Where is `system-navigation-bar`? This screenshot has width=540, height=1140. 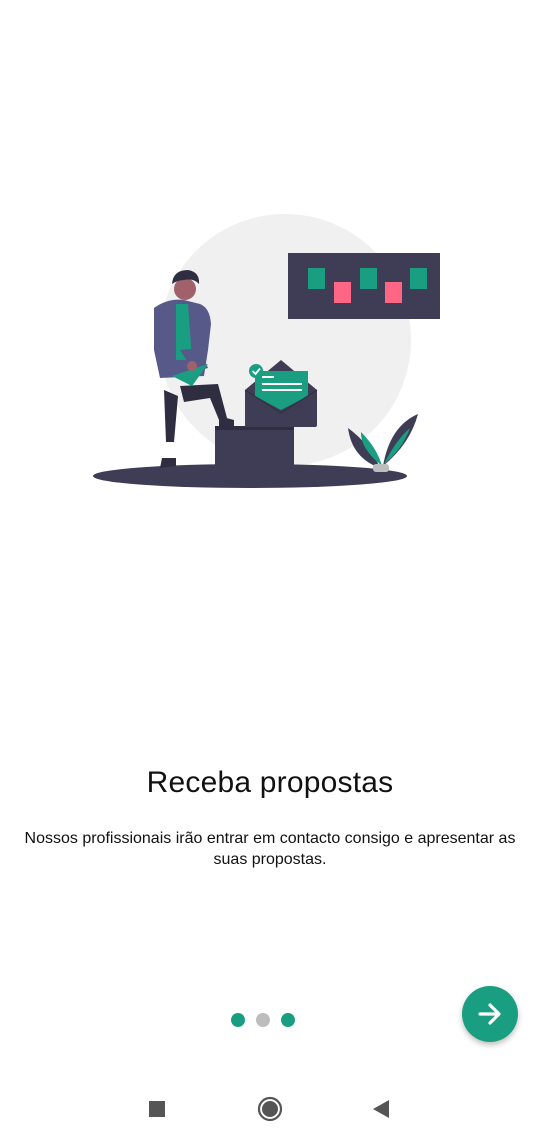
system-navigation-bar is located at coordinates (270, 1109).